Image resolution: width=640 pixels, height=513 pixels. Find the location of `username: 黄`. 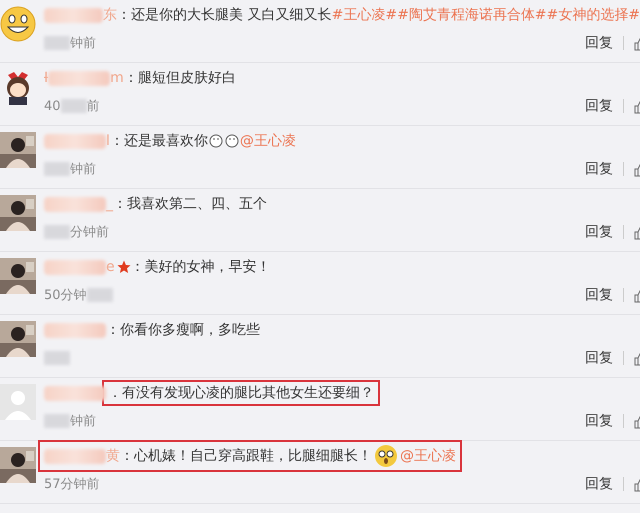

username: 黄 is located at coordinates (113, 456).